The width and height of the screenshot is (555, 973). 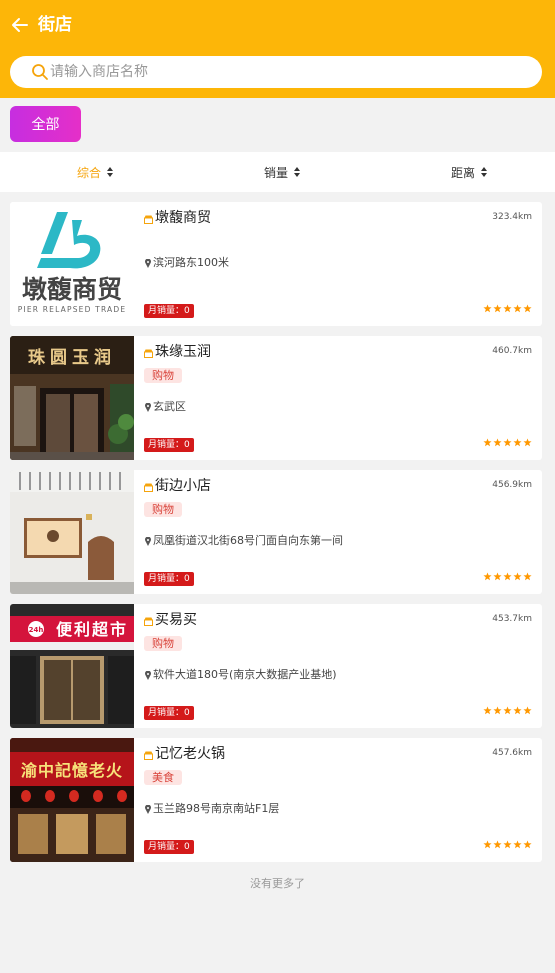 What do you see at coordinates (244, 541) in the screenshot?
I see `store-address: 凤凰街道汉北街68号门面自向东第一间` at bounding box center [244, 541].